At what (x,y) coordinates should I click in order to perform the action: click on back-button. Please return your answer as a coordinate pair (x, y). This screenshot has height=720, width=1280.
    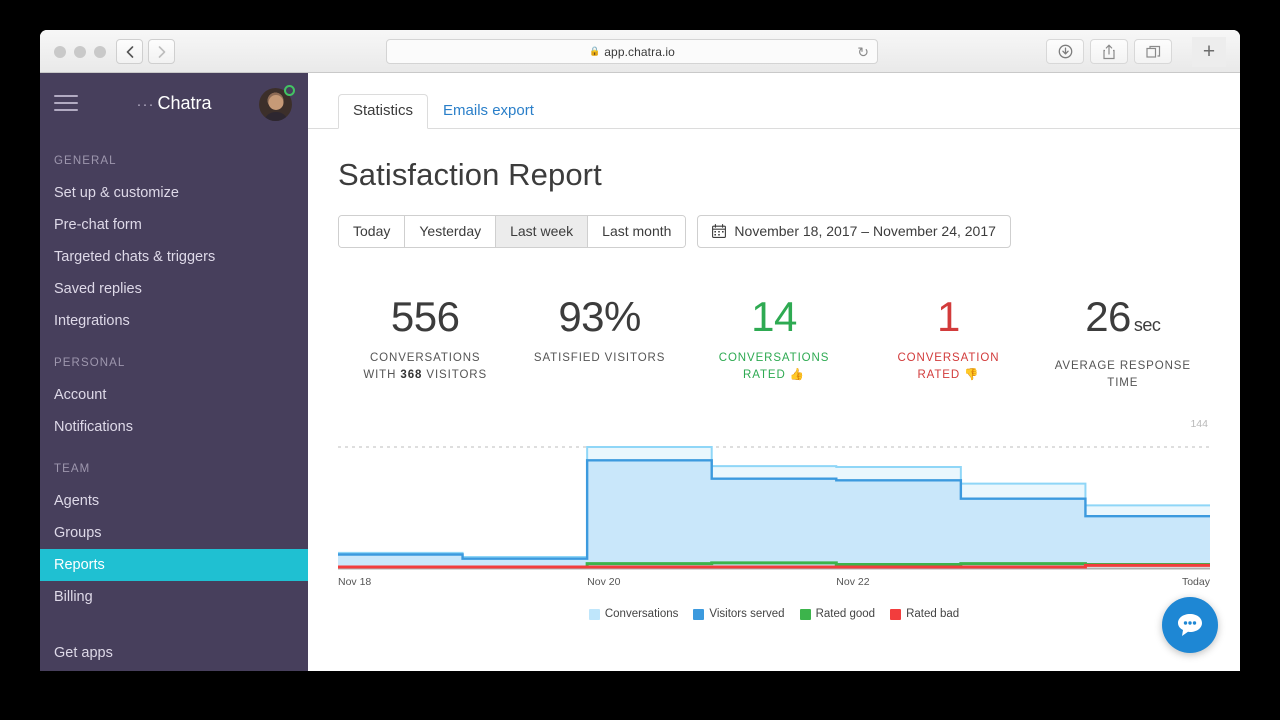
    Looking at the image, I should click on (129, 51).